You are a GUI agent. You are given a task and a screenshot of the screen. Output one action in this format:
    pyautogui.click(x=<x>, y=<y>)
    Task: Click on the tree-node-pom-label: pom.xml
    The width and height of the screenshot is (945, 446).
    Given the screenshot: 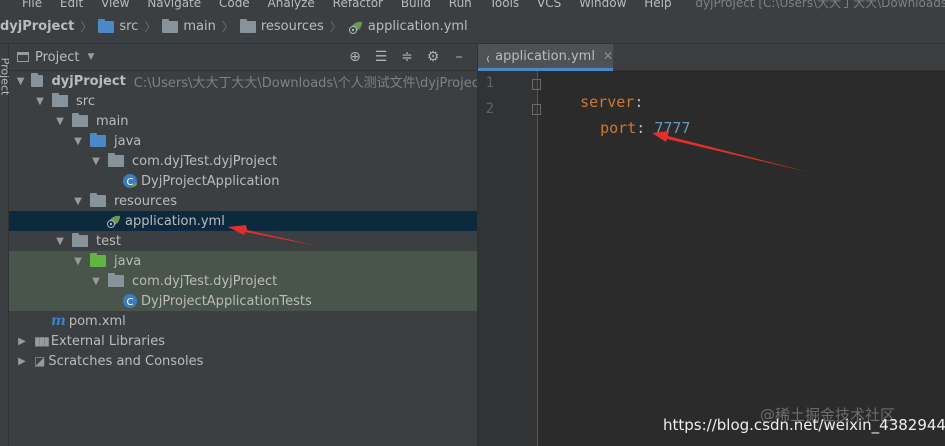 What is the action you would take?
    pyautogui.click(x=97, y=321)
    